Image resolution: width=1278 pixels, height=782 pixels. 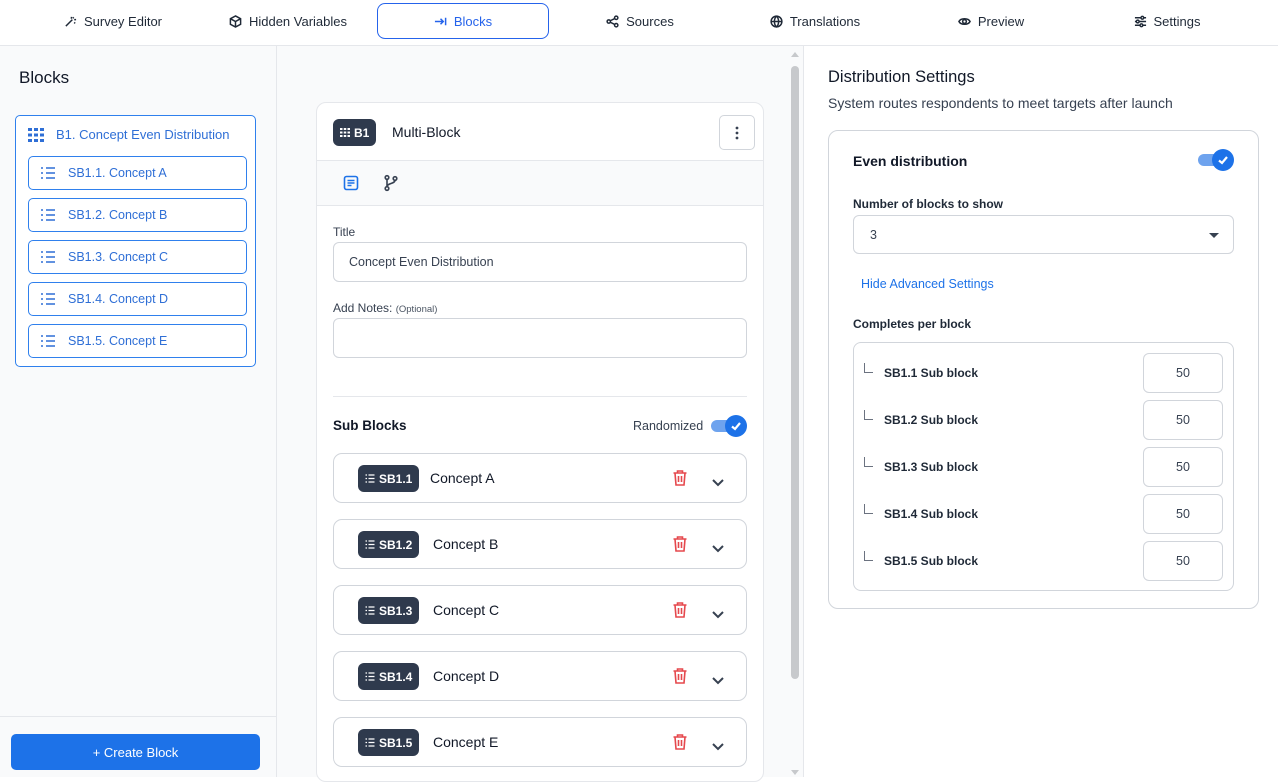 What do you see at coordinates (137, 257) in the screenshot?
I see `sidebar-item-sb1-3: SB1.3. Concept C` at bounding box center [137, 257].